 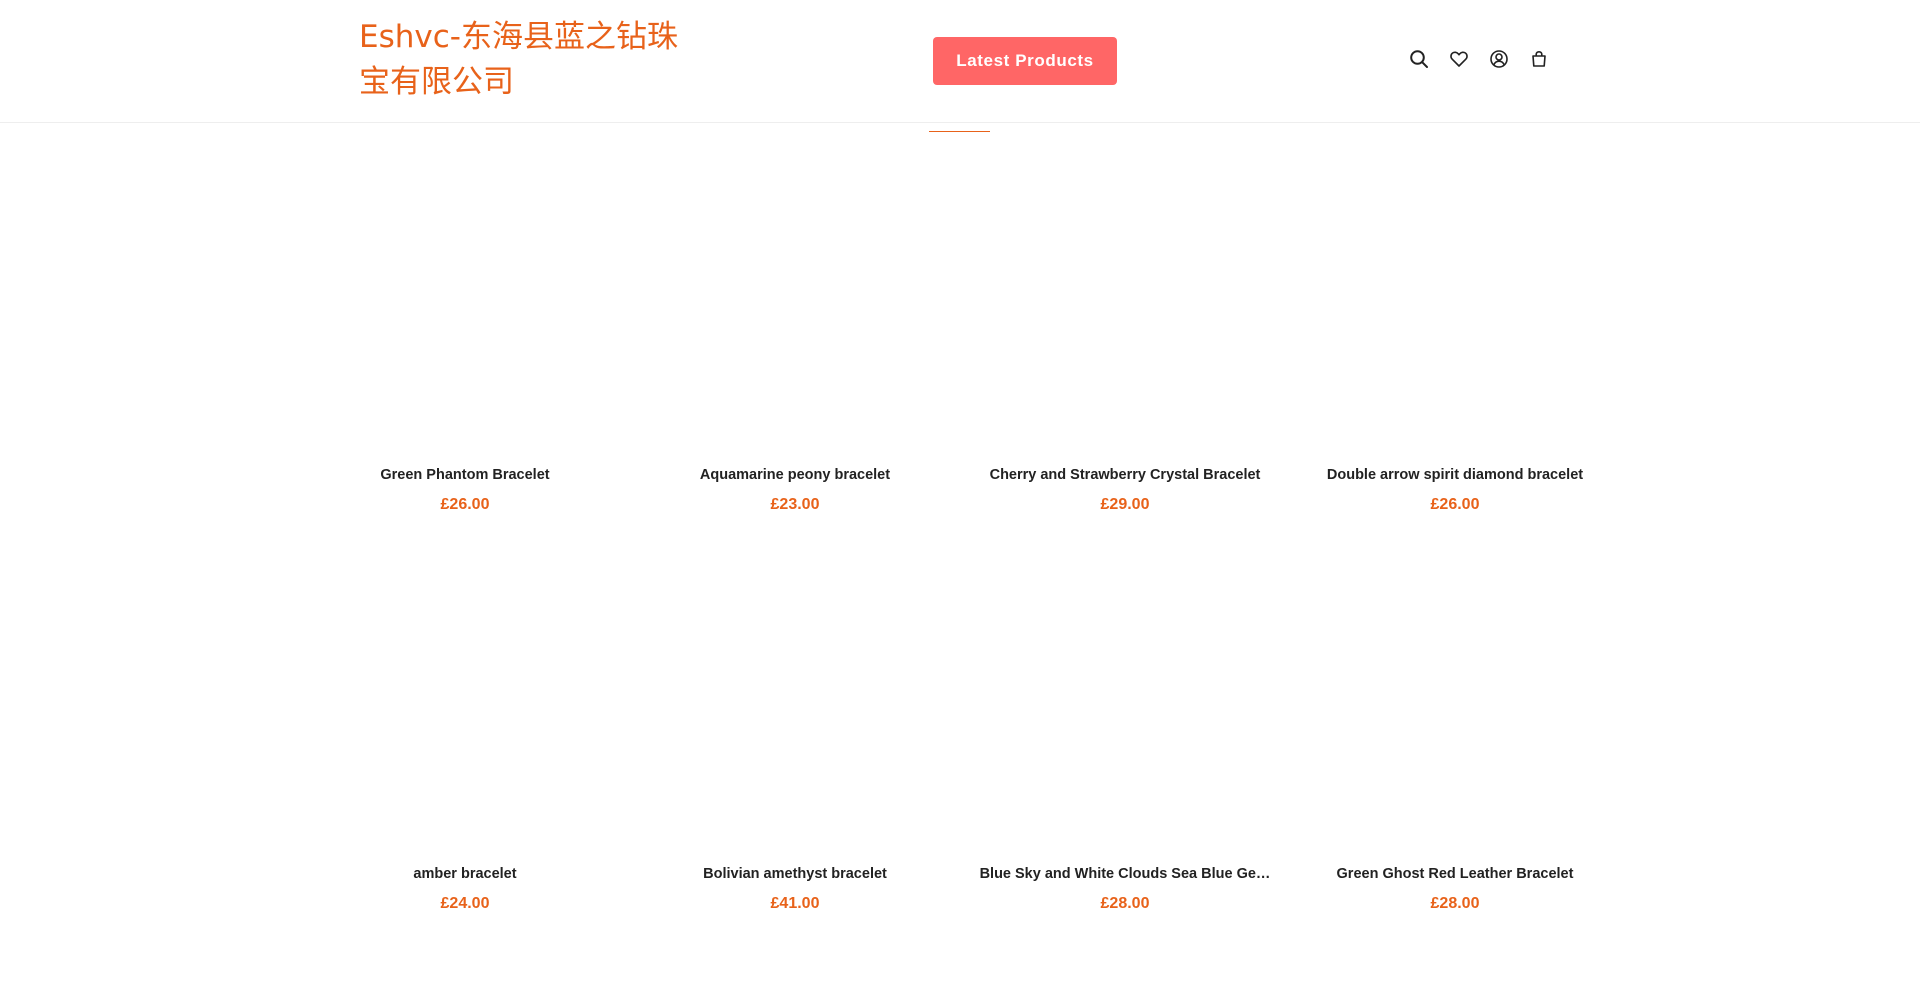 What do you see at coordinates (1479, 59) in the screenshot?
I see `header-icons` at bounding box center [1479, 59].